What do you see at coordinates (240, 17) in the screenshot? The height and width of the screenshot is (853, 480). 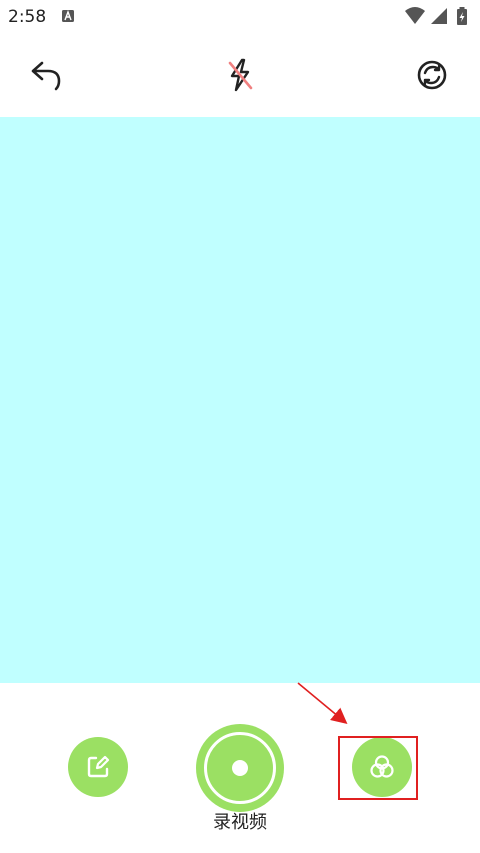 I see `status-bar: 2:58` at bounding box center [240, 17].